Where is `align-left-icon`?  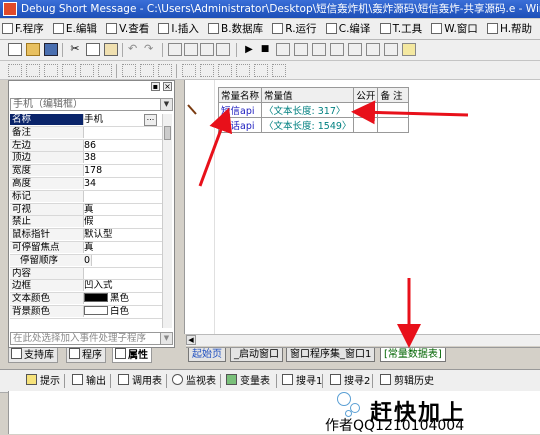
align-left-icon is located at coordinates (15, 70).